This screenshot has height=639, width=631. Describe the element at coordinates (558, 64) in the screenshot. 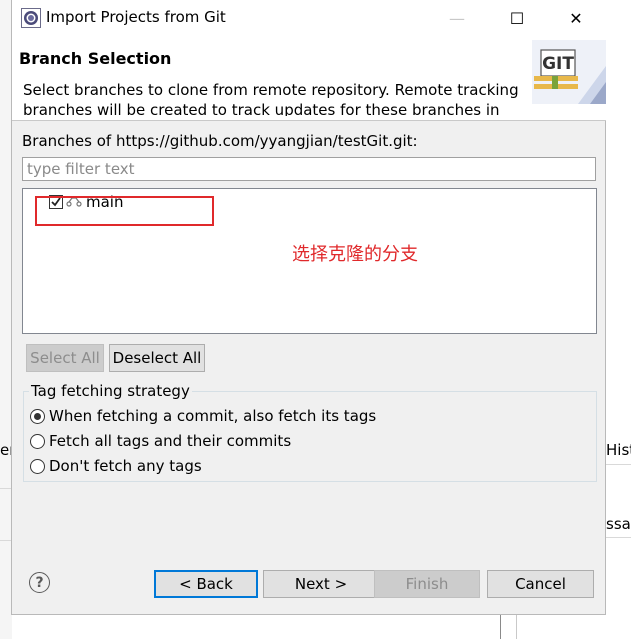

I see `git-logo-text: GIT` at that location.